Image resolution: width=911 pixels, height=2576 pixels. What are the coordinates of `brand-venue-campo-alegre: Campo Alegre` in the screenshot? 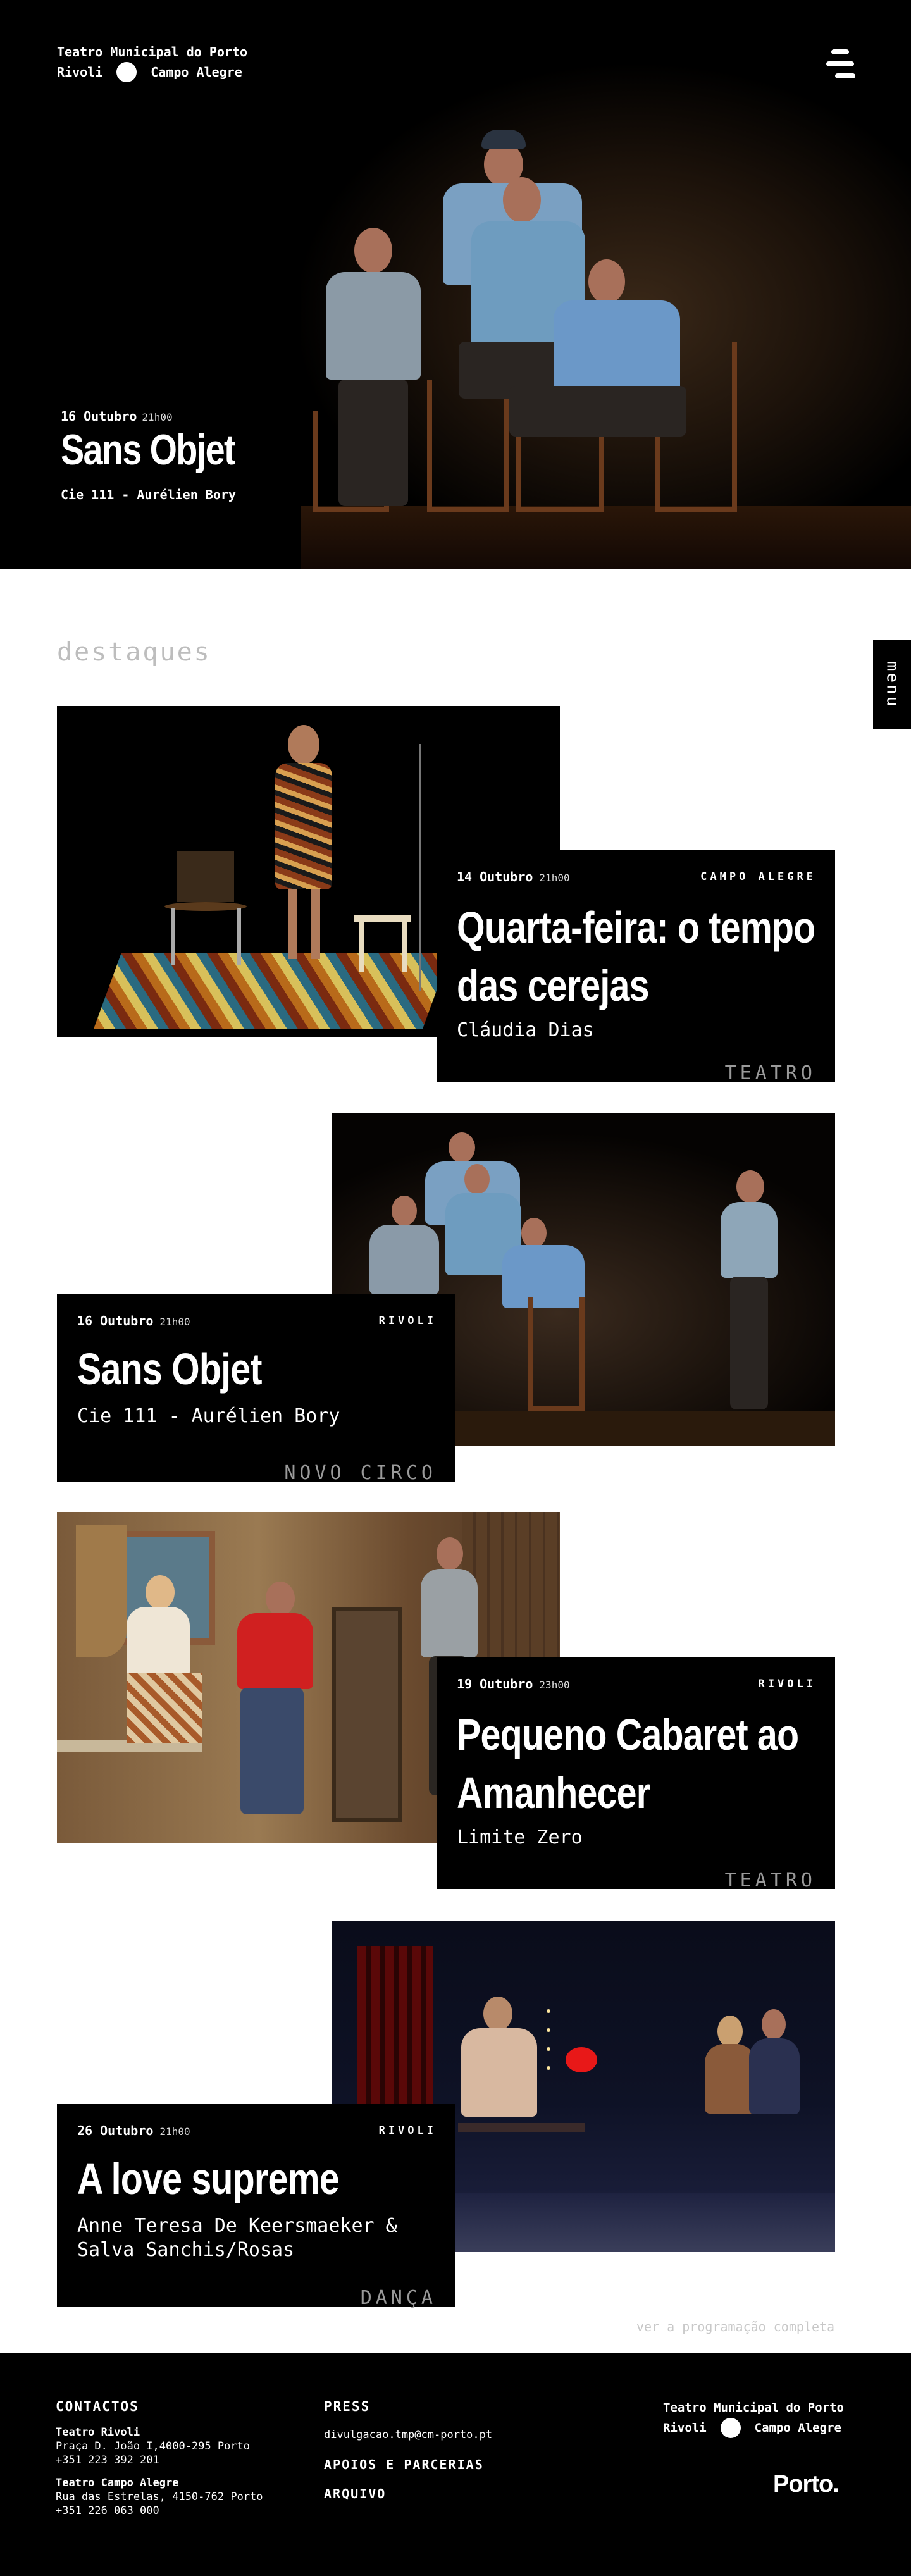 It's located at (196, 72).